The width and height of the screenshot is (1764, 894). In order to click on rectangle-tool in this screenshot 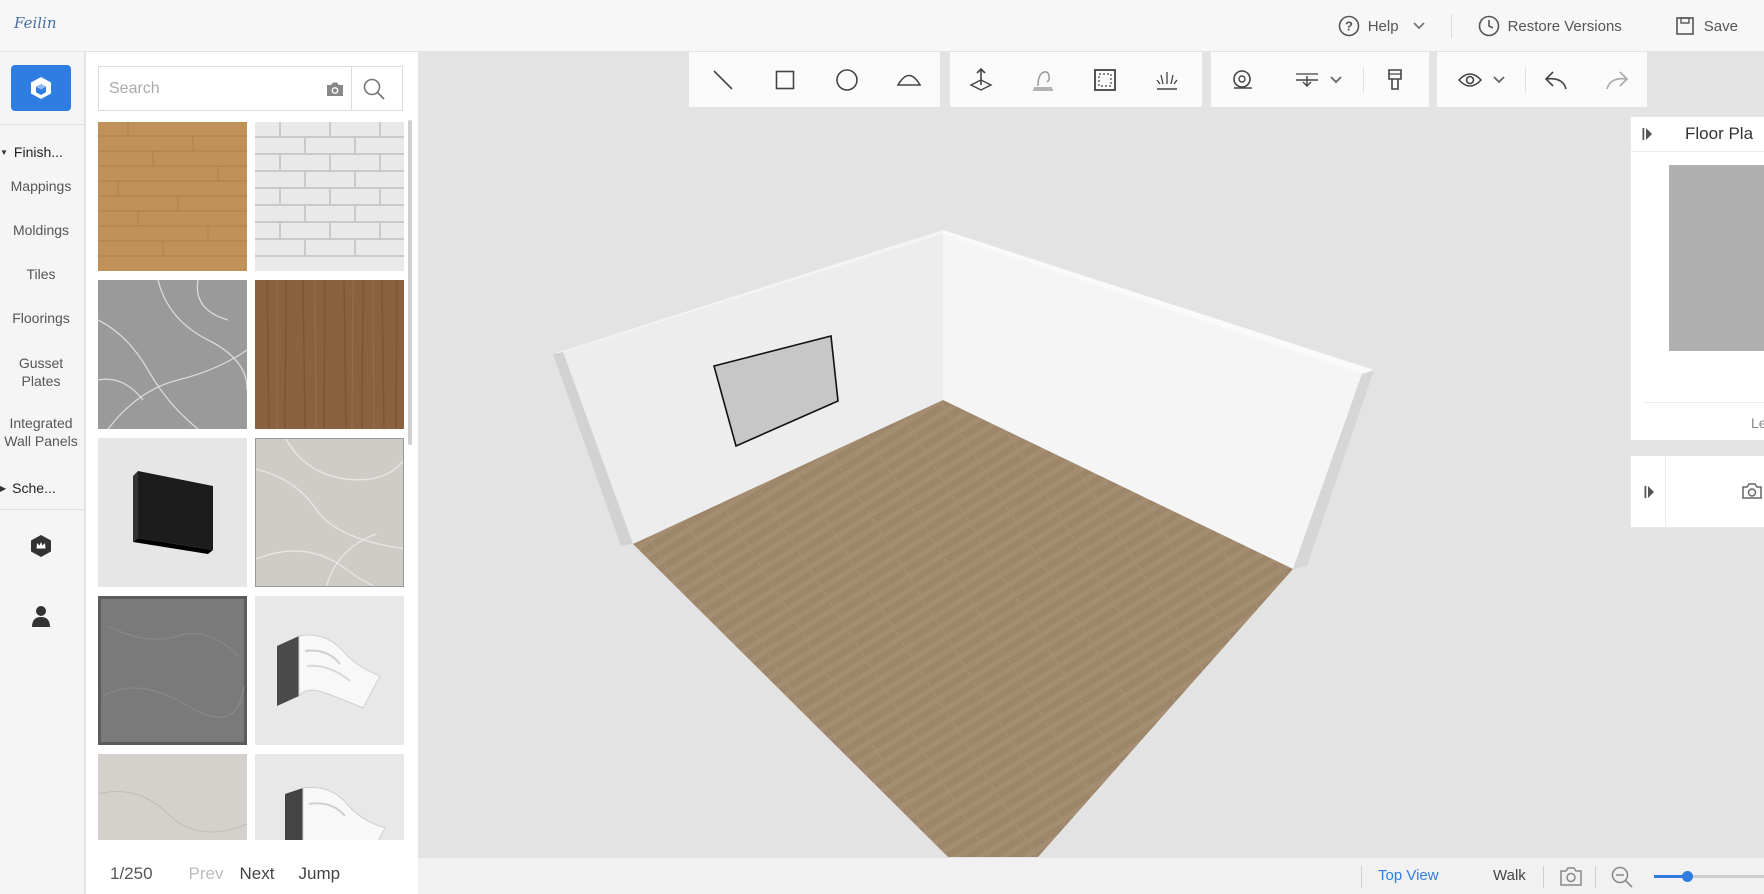, I will do `click(785, 79)`.